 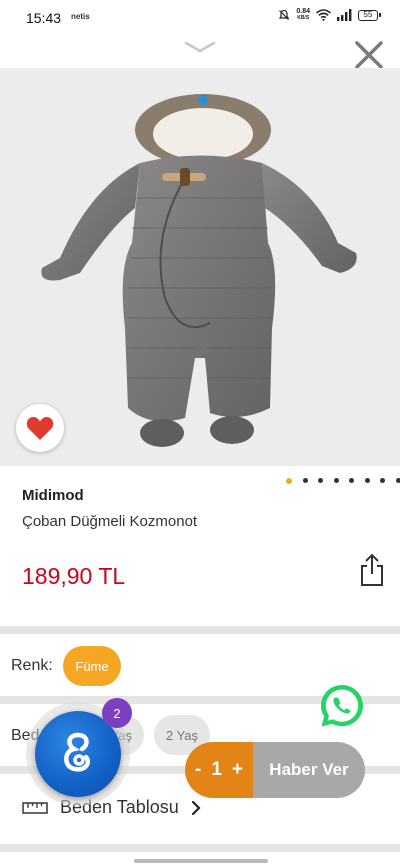 I want to click on whatsapp-icon, so click(x=342, y=706).